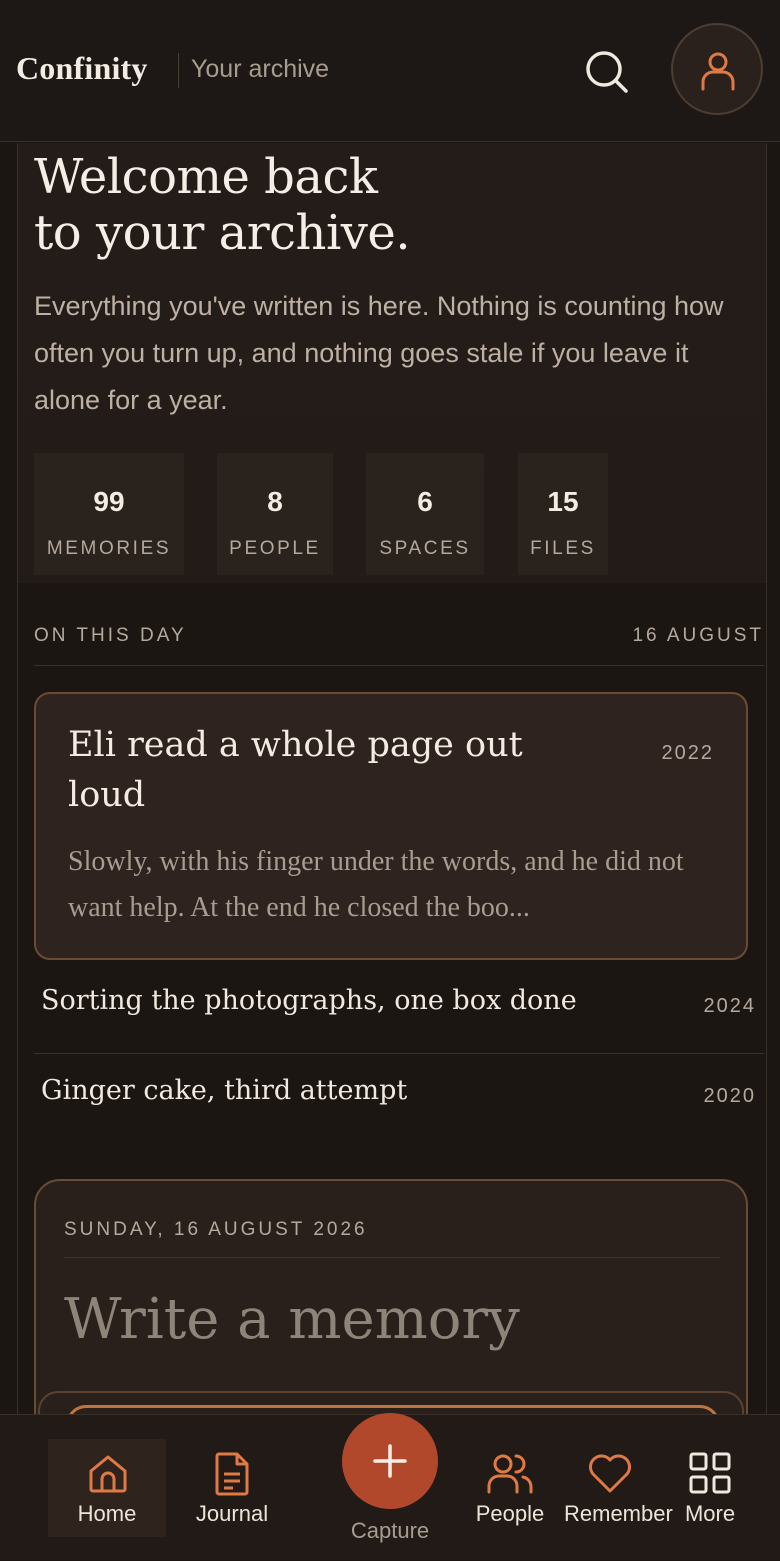 The width and height of the screenshot is (780, 1561). Describe the element at coordinates (309, 1000) in the screenshot. I see `memory-title: Sorting the photographs, one box done` at that location.